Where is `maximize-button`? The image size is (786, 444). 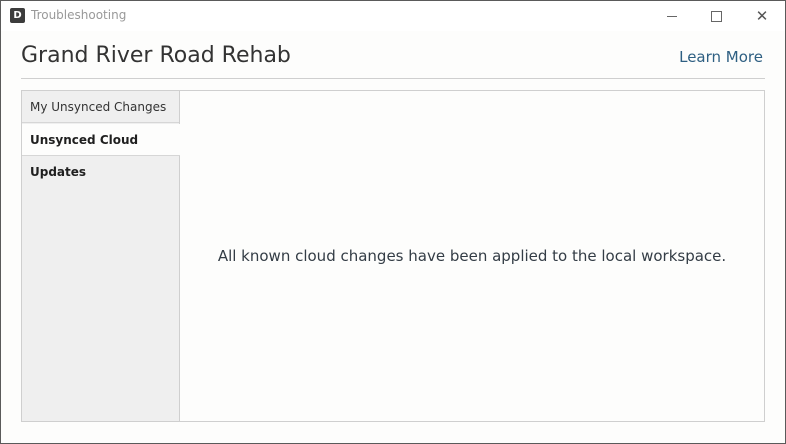
maximize-button is located at coordinates (716, 16).